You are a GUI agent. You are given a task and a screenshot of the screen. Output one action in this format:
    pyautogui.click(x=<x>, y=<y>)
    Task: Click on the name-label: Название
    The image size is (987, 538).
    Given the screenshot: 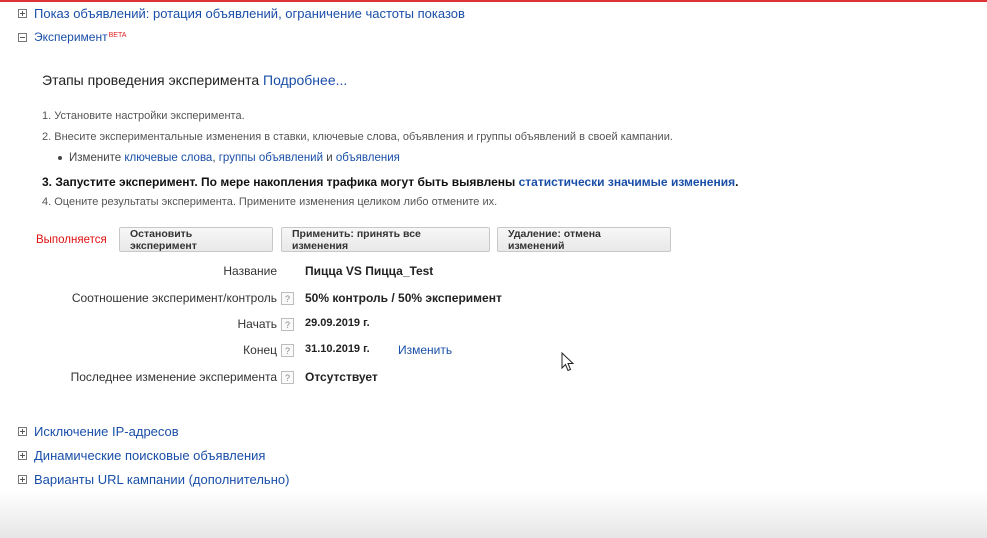 What is the action you would take?
    pyautogui.click(x=250, y=271)
    